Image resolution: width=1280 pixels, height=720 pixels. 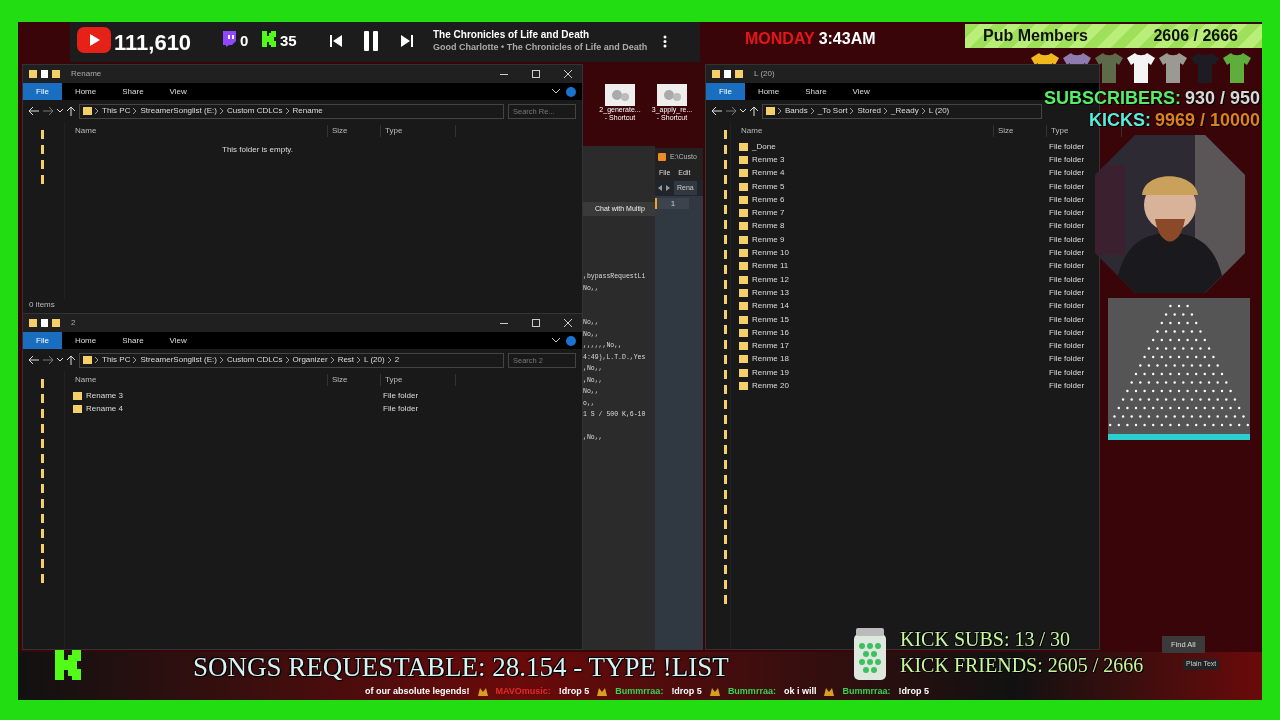 I want to click on file-name: Renme 13, so click(x=770, y=292).